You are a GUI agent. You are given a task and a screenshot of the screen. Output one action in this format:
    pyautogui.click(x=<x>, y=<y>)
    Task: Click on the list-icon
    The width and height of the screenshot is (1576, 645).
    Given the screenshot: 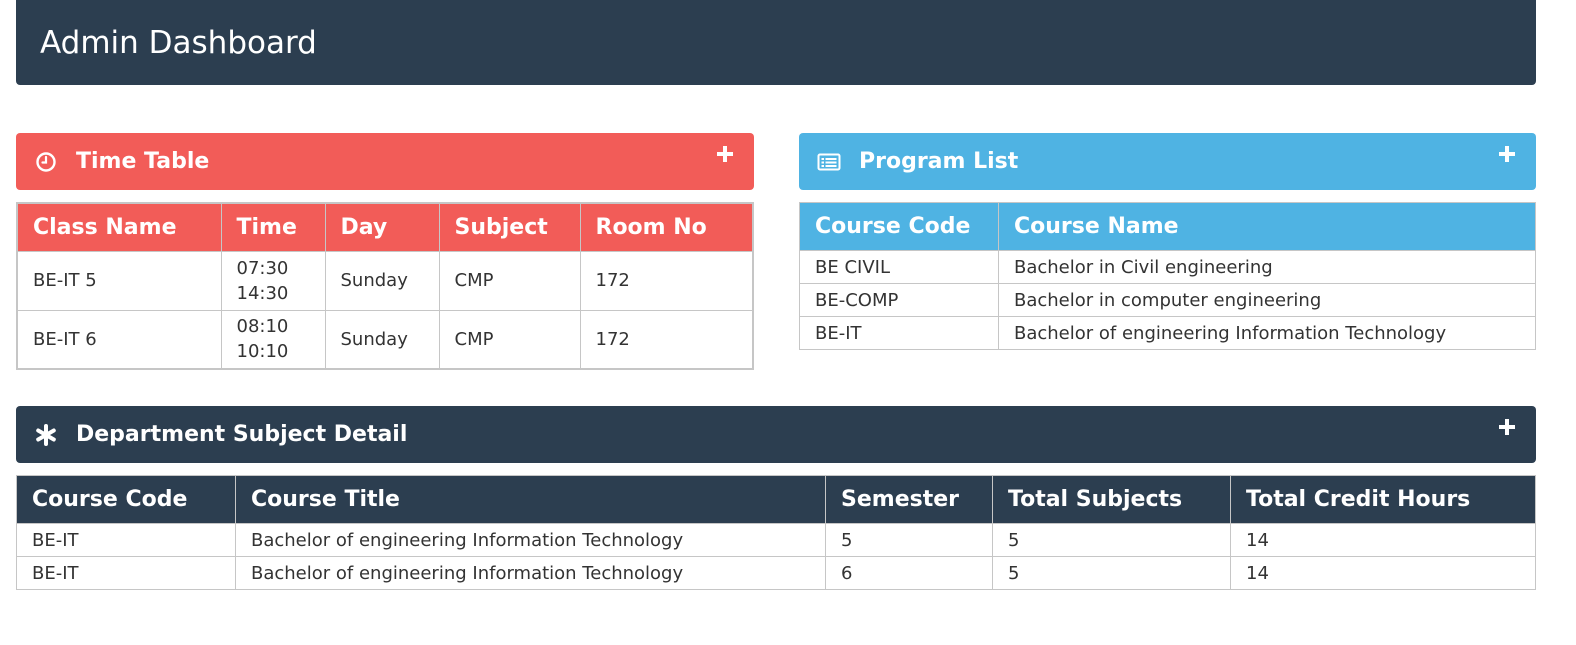 What is the action you would take?
    pyautogui.click(x=829, y=162)
    